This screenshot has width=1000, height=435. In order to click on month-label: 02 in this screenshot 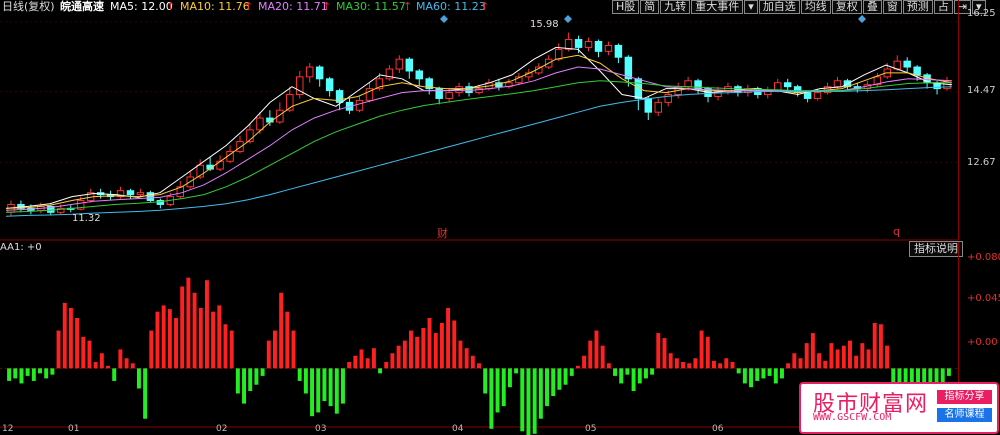, I will do `click(222, 429)`.